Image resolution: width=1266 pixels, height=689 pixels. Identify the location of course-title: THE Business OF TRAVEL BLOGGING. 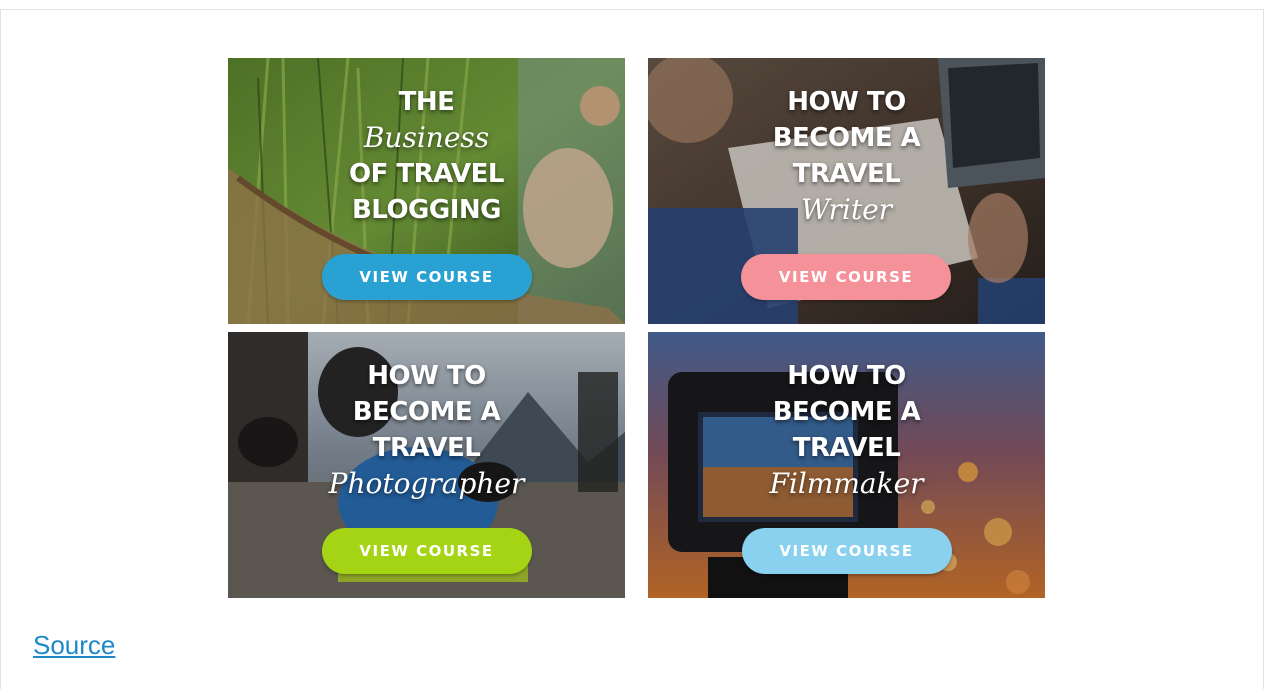
(426, 156).